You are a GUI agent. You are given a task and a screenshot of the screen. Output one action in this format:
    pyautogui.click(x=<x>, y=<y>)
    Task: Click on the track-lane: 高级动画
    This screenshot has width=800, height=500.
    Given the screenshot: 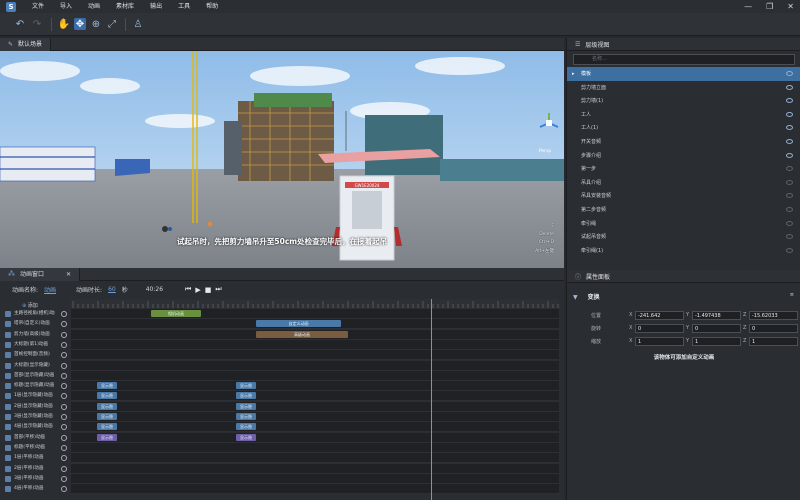 What is the action you would take?
    pyautogui.click(x=315, y=334)
    